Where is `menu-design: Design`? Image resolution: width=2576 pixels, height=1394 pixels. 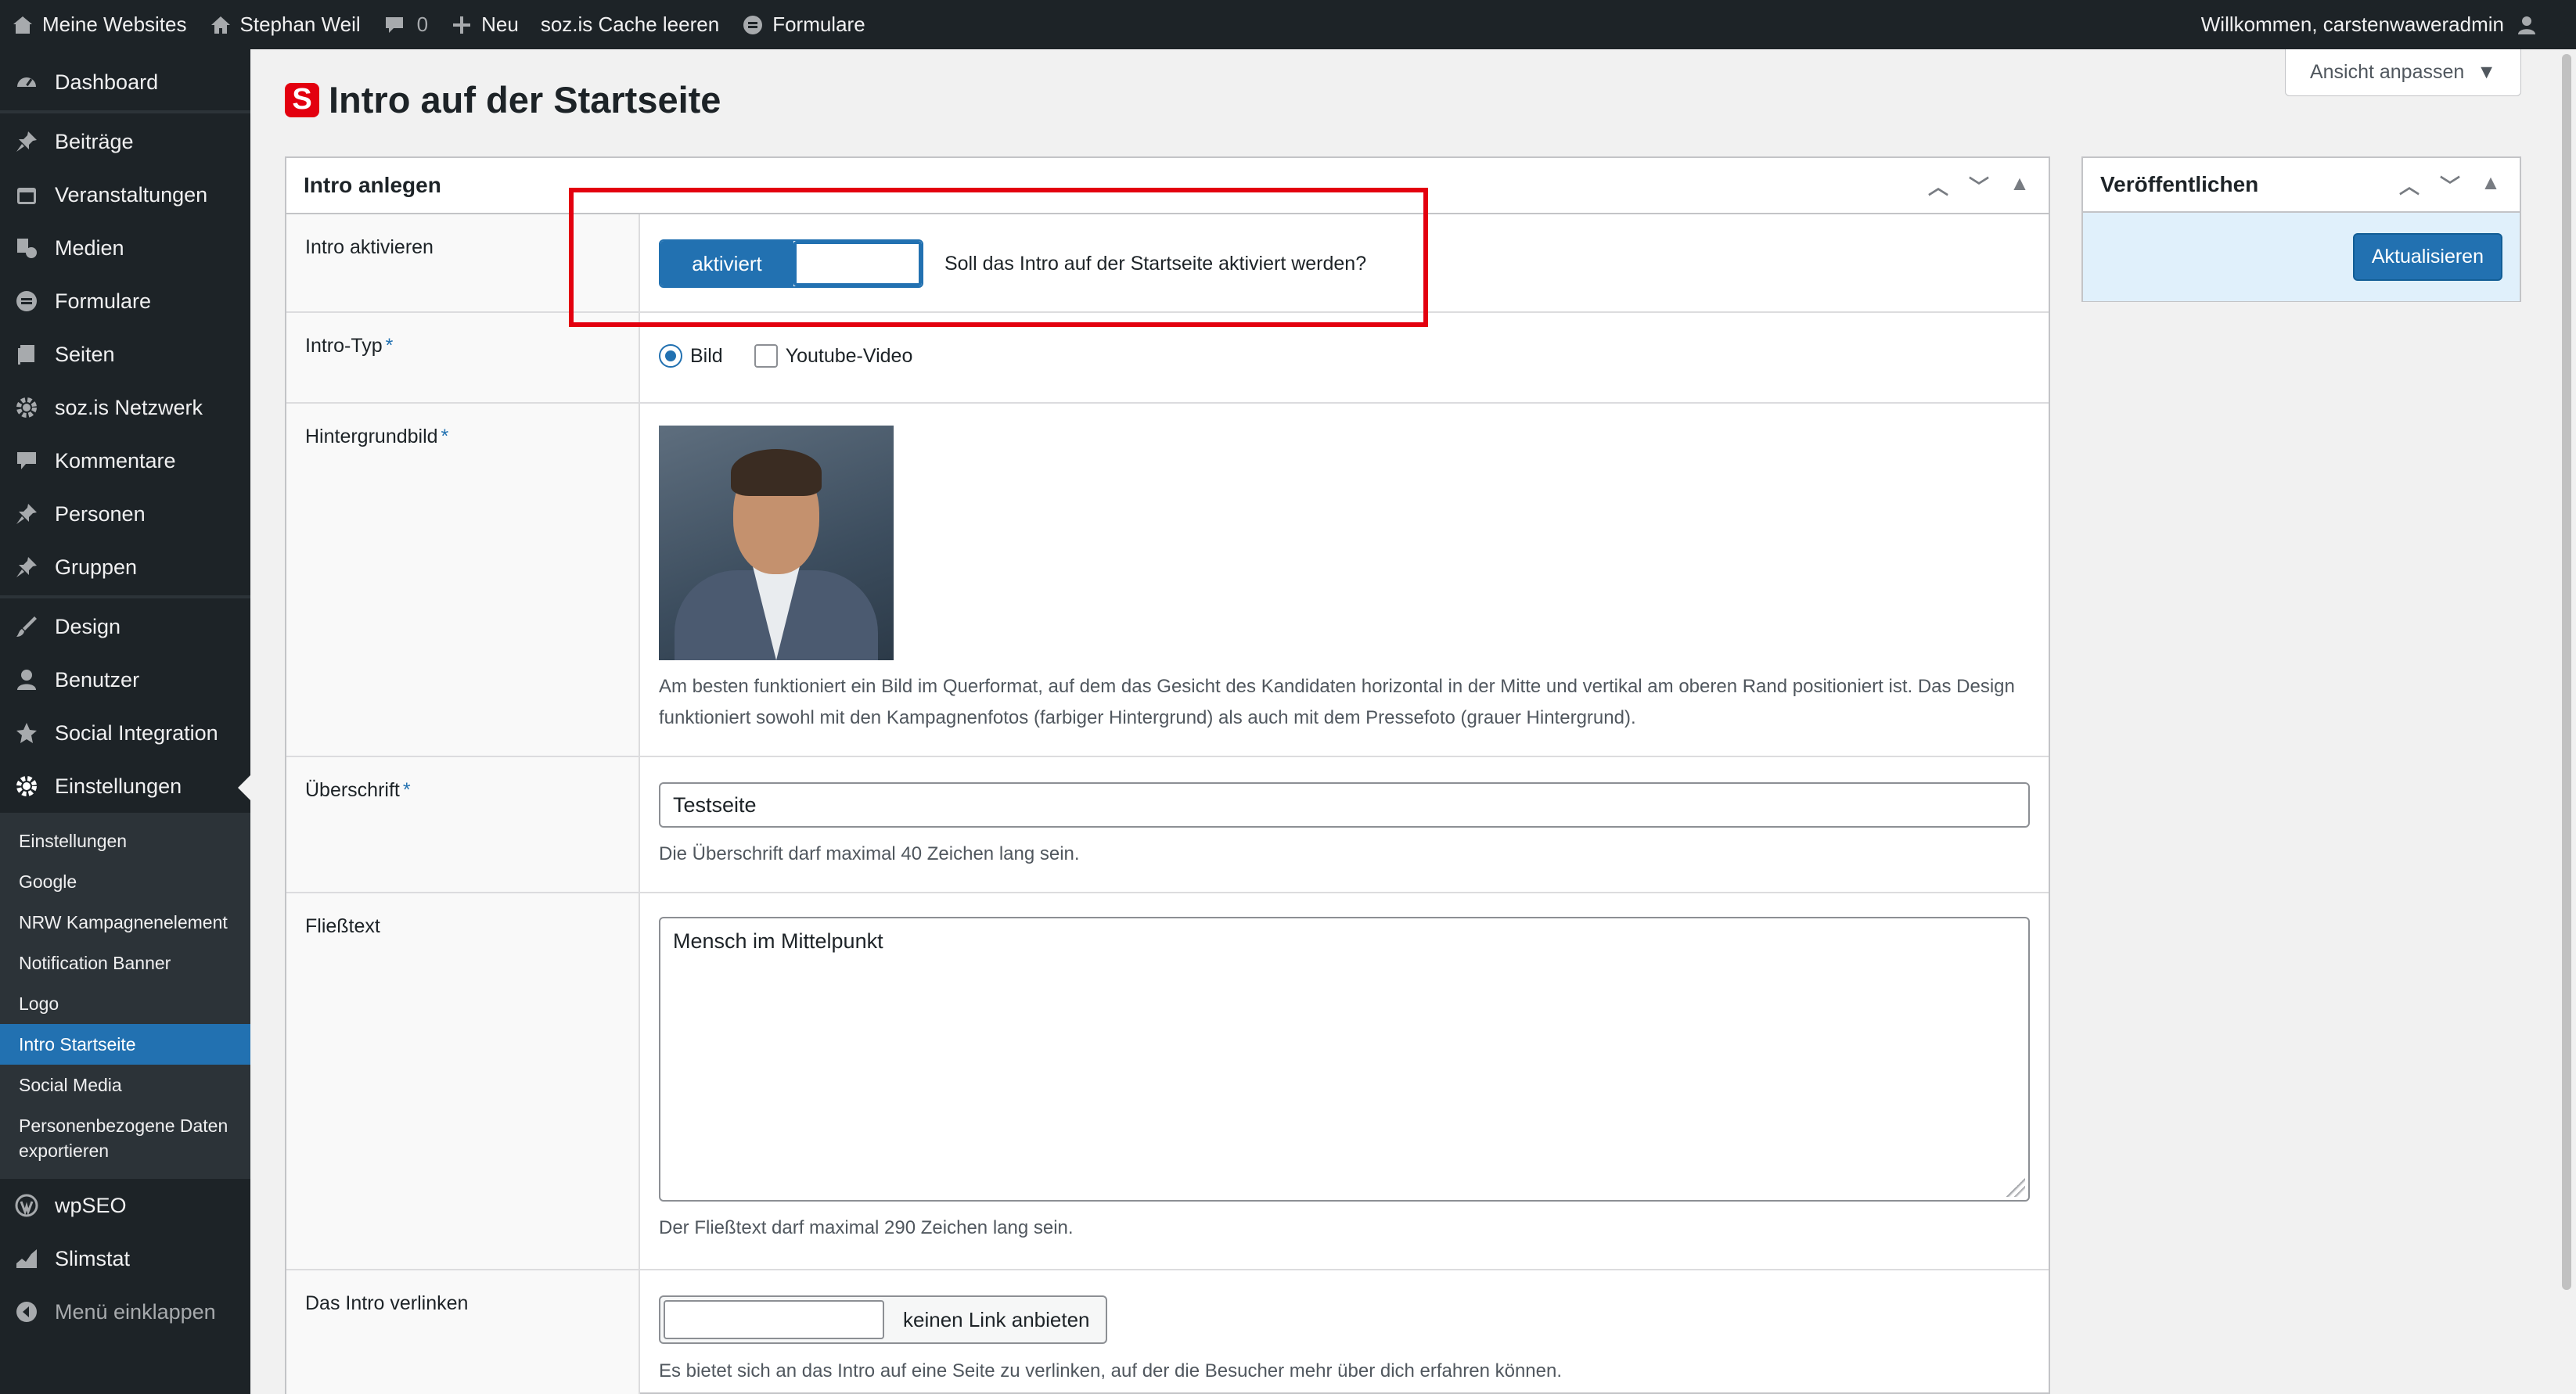
menu-design: Design is located at coordinates (125, 626).